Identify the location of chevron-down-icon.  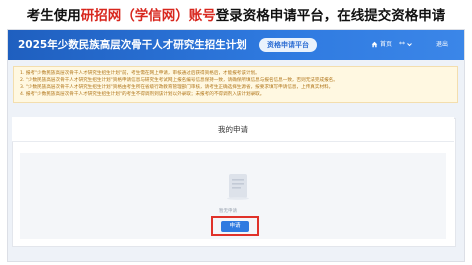
(409, 45).